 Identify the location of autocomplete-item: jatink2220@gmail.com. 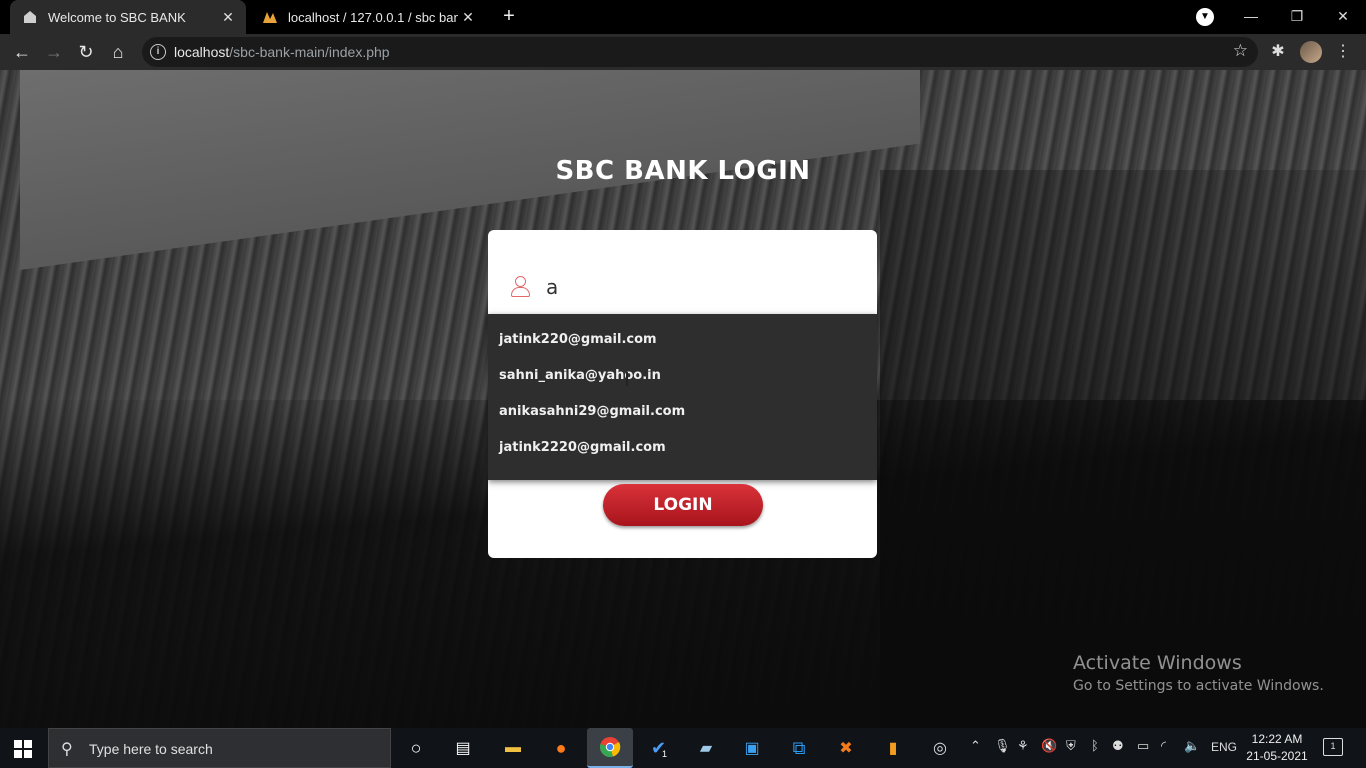
(682, 448).